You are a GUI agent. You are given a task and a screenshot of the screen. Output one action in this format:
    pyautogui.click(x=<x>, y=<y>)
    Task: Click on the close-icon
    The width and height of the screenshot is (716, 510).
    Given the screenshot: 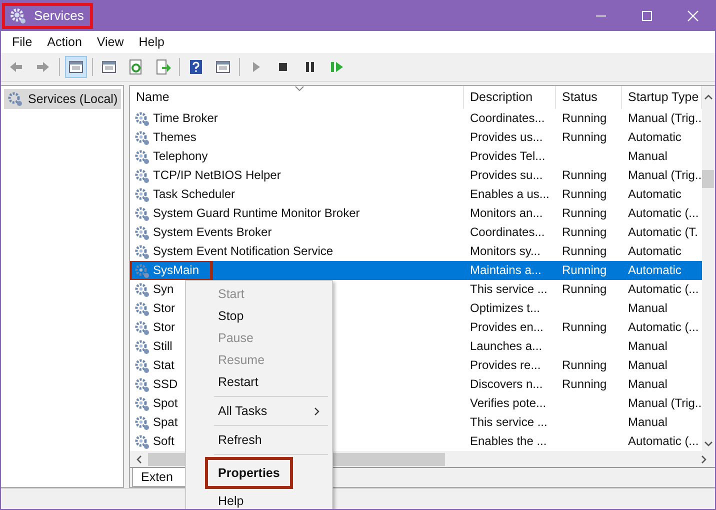 What is the action you would take?
    pyautogui.click(x=693, y=16)
    